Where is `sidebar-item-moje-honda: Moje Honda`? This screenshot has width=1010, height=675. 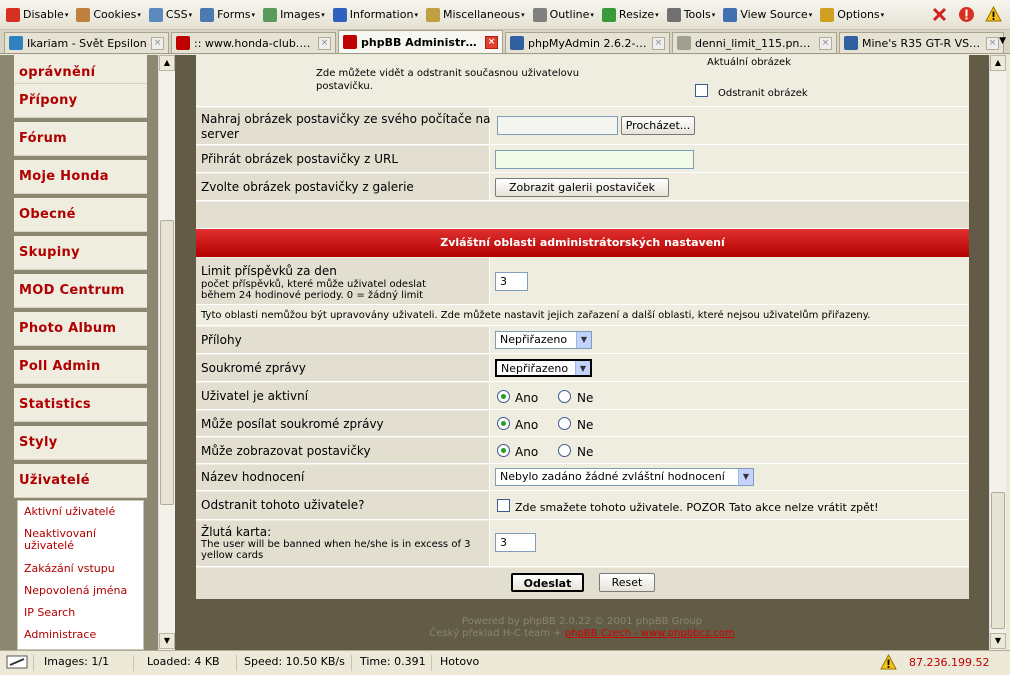
sidebar-item-moje-honda: Moje Honda is located at coordinates (80, 177).